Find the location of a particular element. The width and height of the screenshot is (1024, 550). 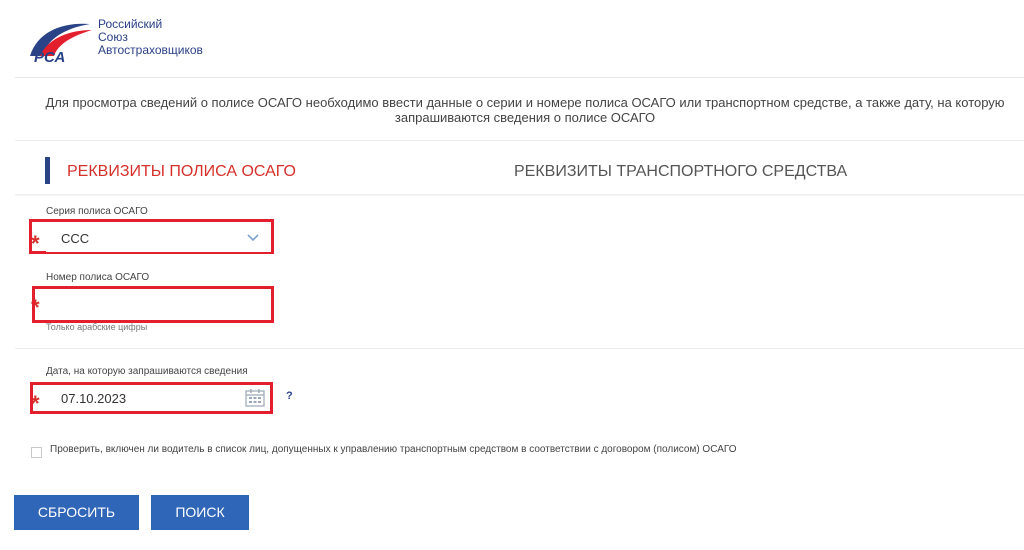

rsa-logo-icon: РСА is located at coordinates (61, 43).